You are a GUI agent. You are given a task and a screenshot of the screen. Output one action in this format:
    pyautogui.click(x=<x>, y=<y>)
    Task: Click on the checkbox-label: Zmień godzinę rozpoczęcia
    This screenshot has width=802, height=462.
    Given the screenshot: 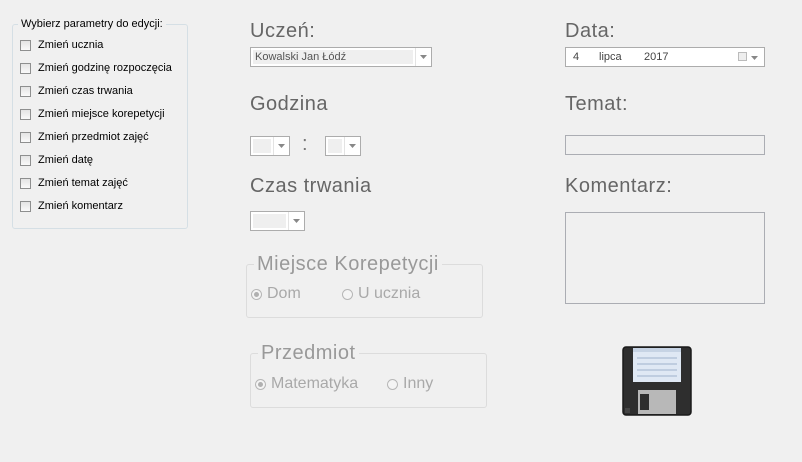 What is the action you would take?
    pyautogui.click(x=105, y=68)
    